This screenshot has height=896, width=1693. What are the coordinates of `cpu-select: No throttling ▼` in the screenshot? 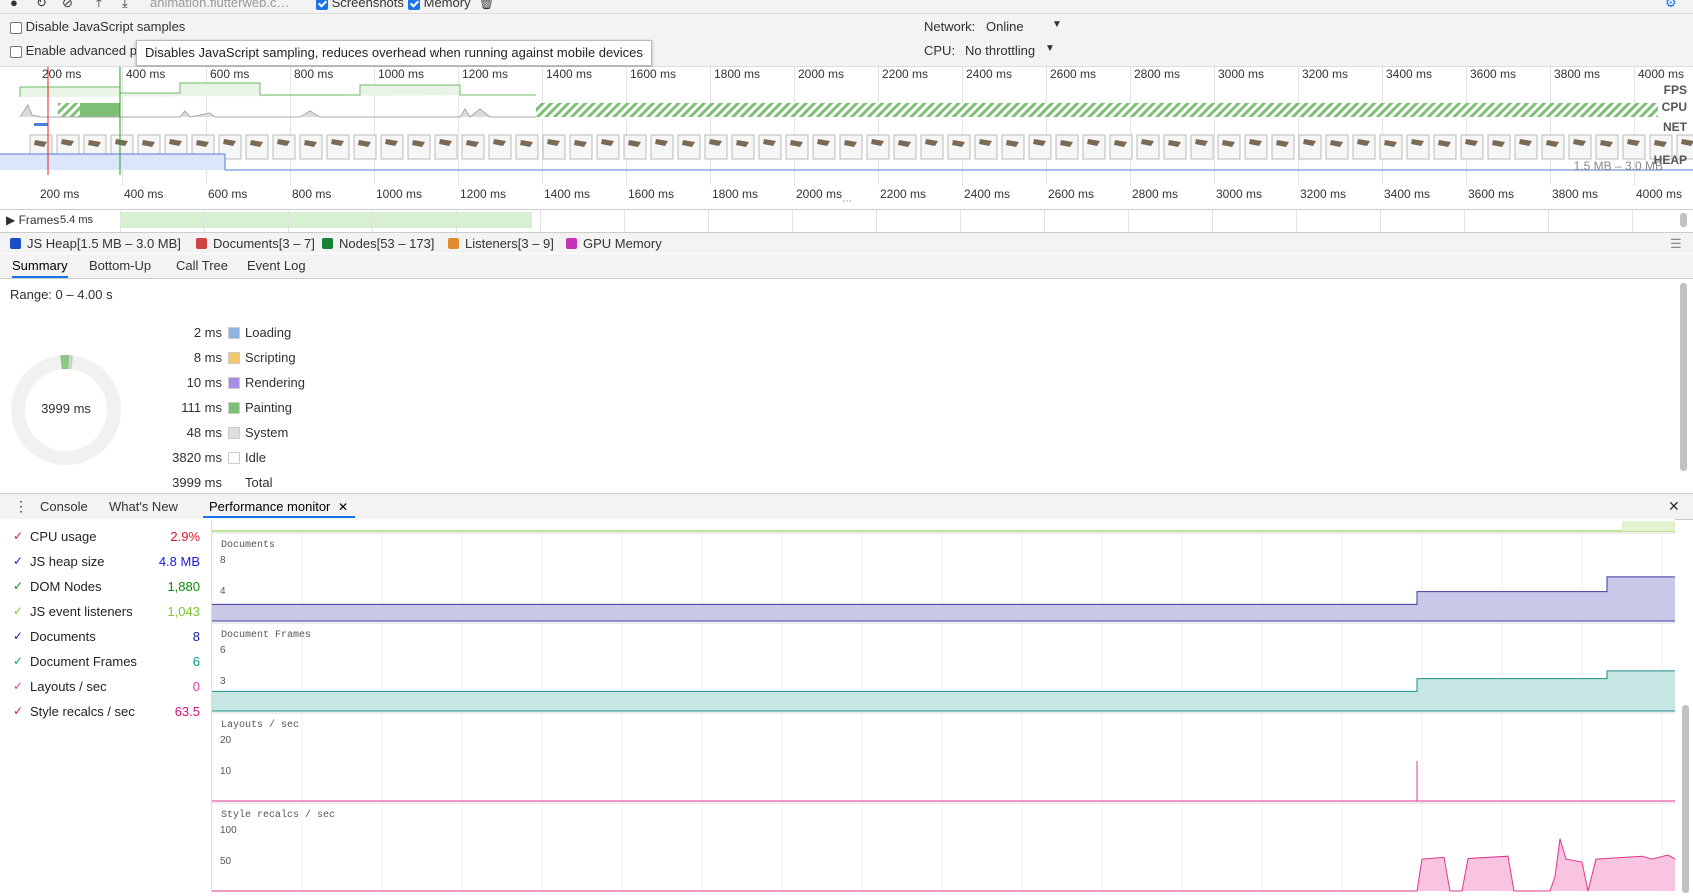 It's located at (1010, 50).